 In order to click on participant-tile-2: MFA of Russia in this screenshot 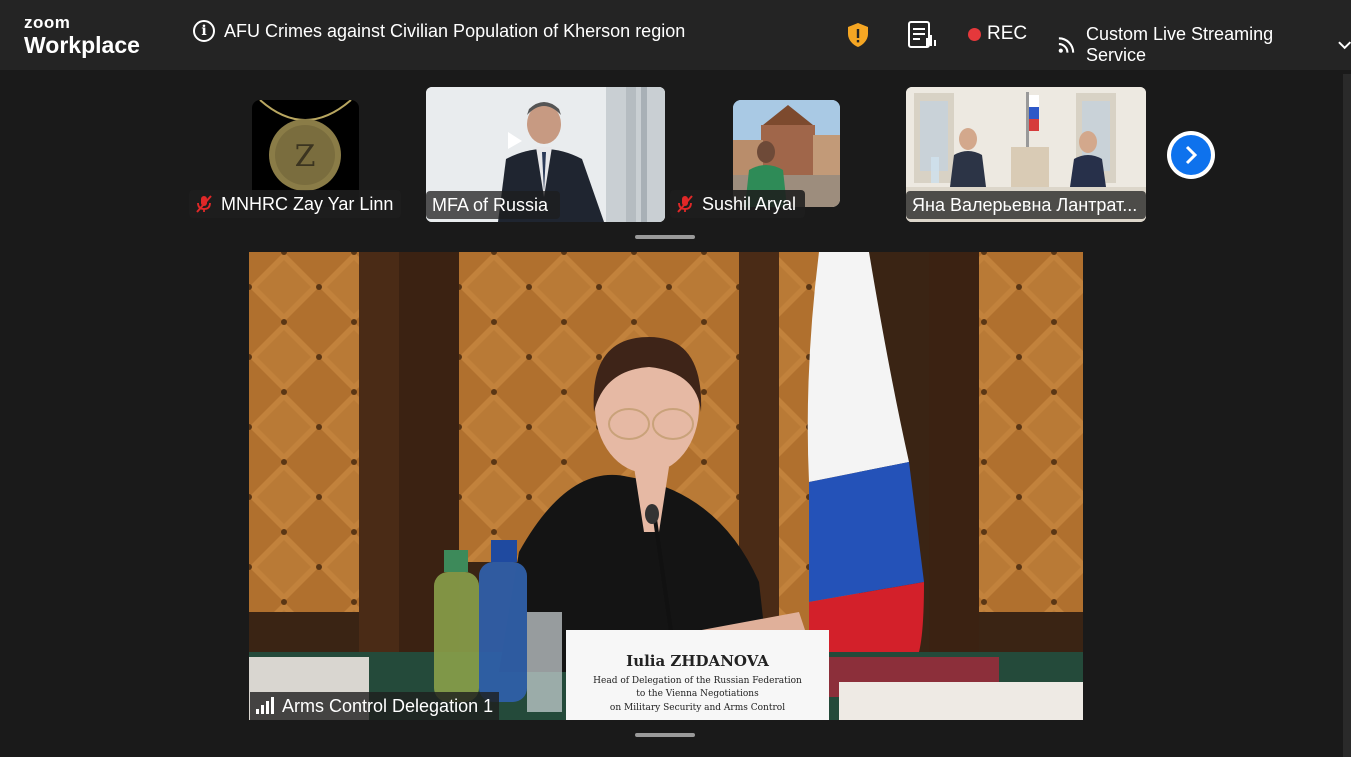, I will do `click(545, 154)`.